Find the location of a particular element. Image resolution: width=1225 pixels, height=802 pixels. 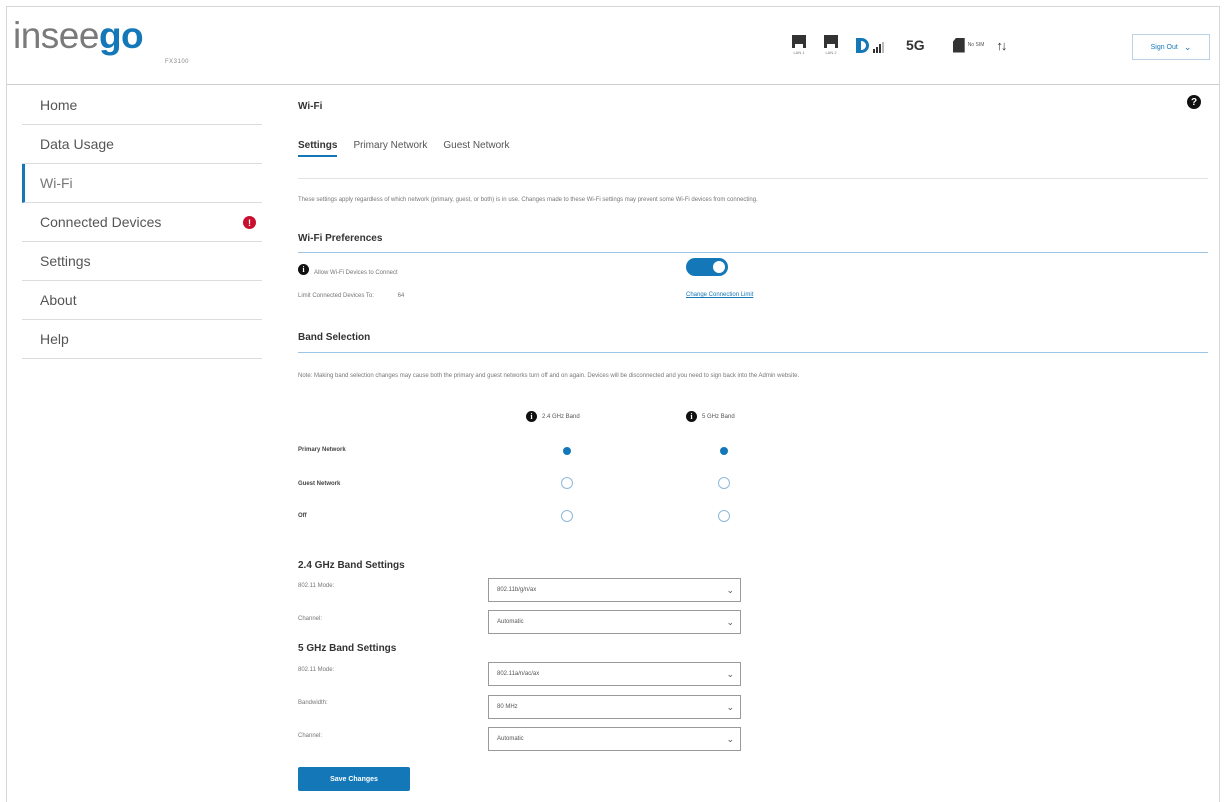

logo-suffix: go is located at coordinates (121, 35).